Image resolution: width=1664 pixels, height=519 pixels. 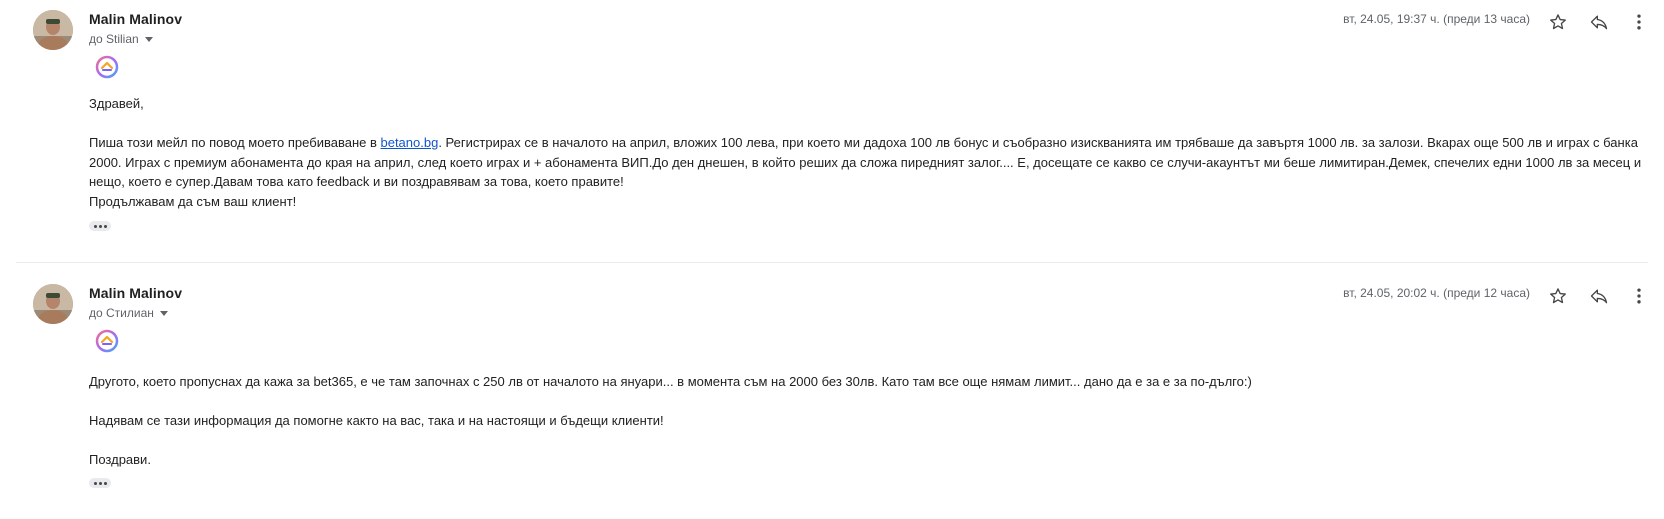 What do you see at coordinates (1436, 293) in the screenshot?
I see `message-date: вт, 24.05, 20:02 ч. (преди 12 часа)` at bounding box center [1436, 293].